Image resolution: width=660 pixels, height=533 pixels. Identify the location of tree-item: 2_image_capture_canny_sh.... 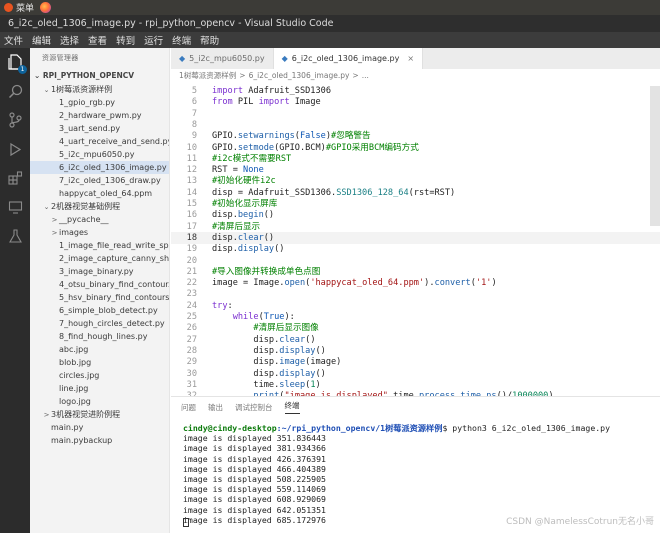
(99, 258).